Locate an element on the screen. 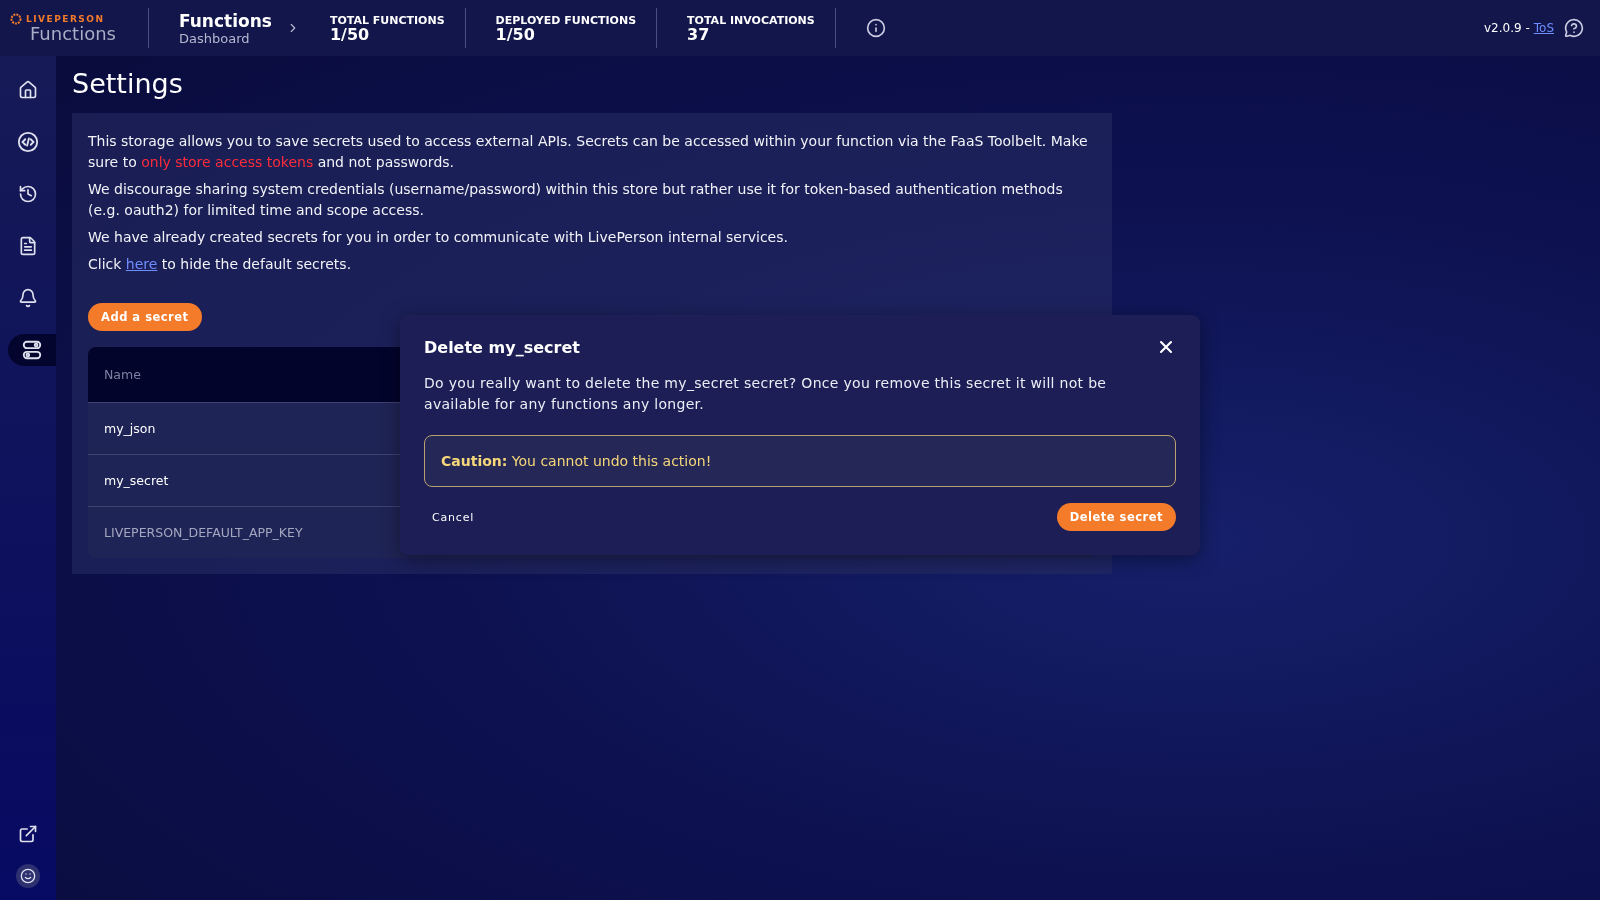  version-text: v2.0.9 - is located at coordinates (1506, 28).